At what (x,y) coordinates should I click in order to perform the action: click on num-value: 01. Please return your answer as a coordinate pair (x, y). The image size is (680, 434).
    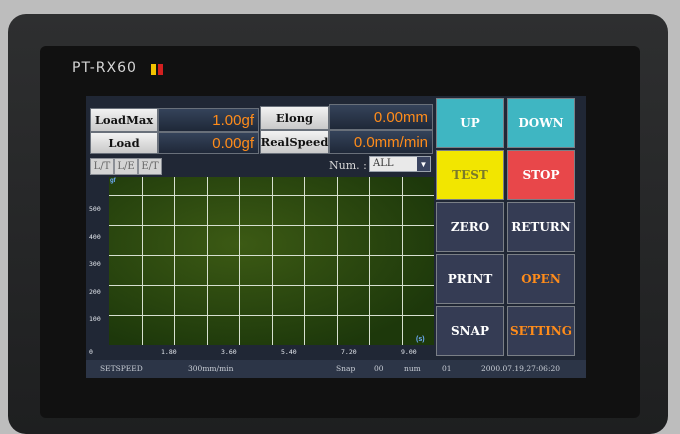
    Looking at the image, I should click on (447, 368).